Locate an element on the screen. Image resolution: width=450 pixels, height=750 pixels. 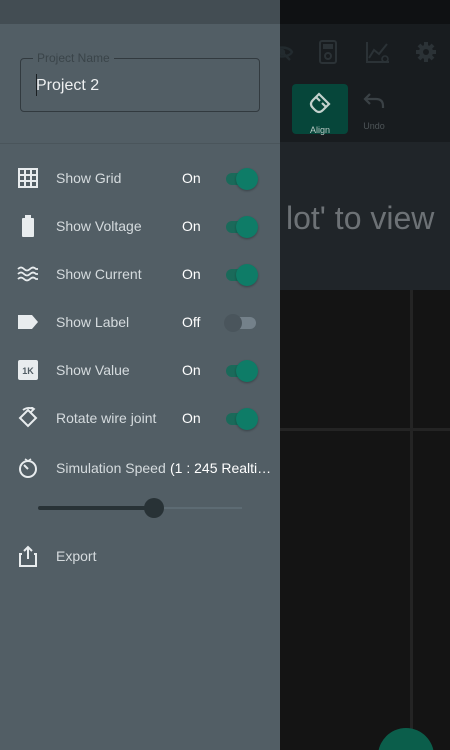
simulation-speed-label: Simulation Speed is located at coordinates (111, 468).